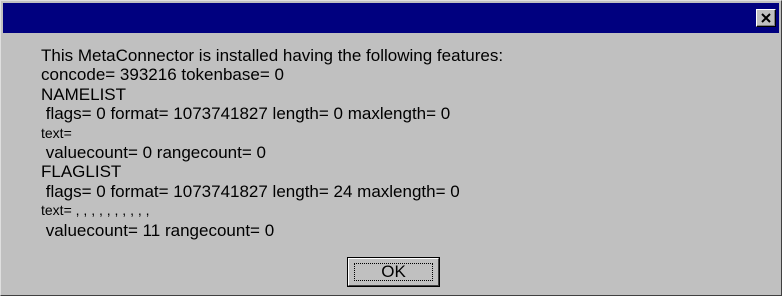 The image size is (783, 297). What do you see at coordinates (158, 230) in the screenshot?
I see `message-line: valuecount= 11 rangecount= 0` at bounding box center [158, 230].